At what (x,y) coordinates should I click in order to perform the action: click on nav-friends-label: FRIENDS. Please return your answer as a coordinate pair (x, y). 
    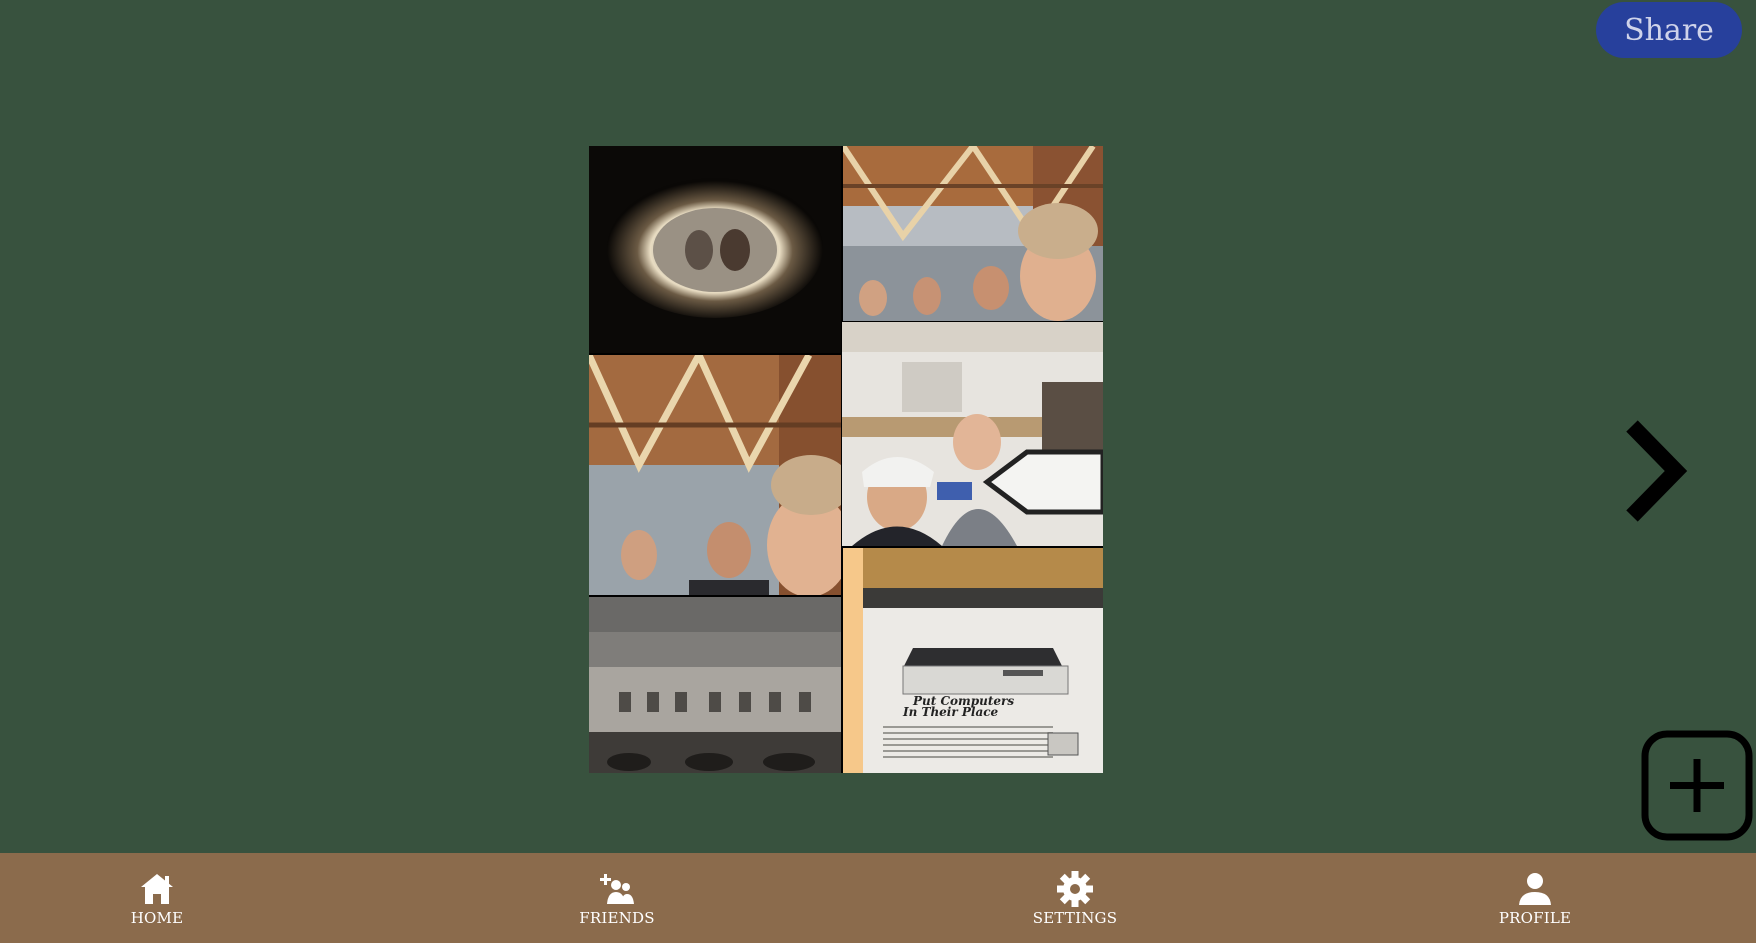
    Looking at the image, I should click on (617, 918).